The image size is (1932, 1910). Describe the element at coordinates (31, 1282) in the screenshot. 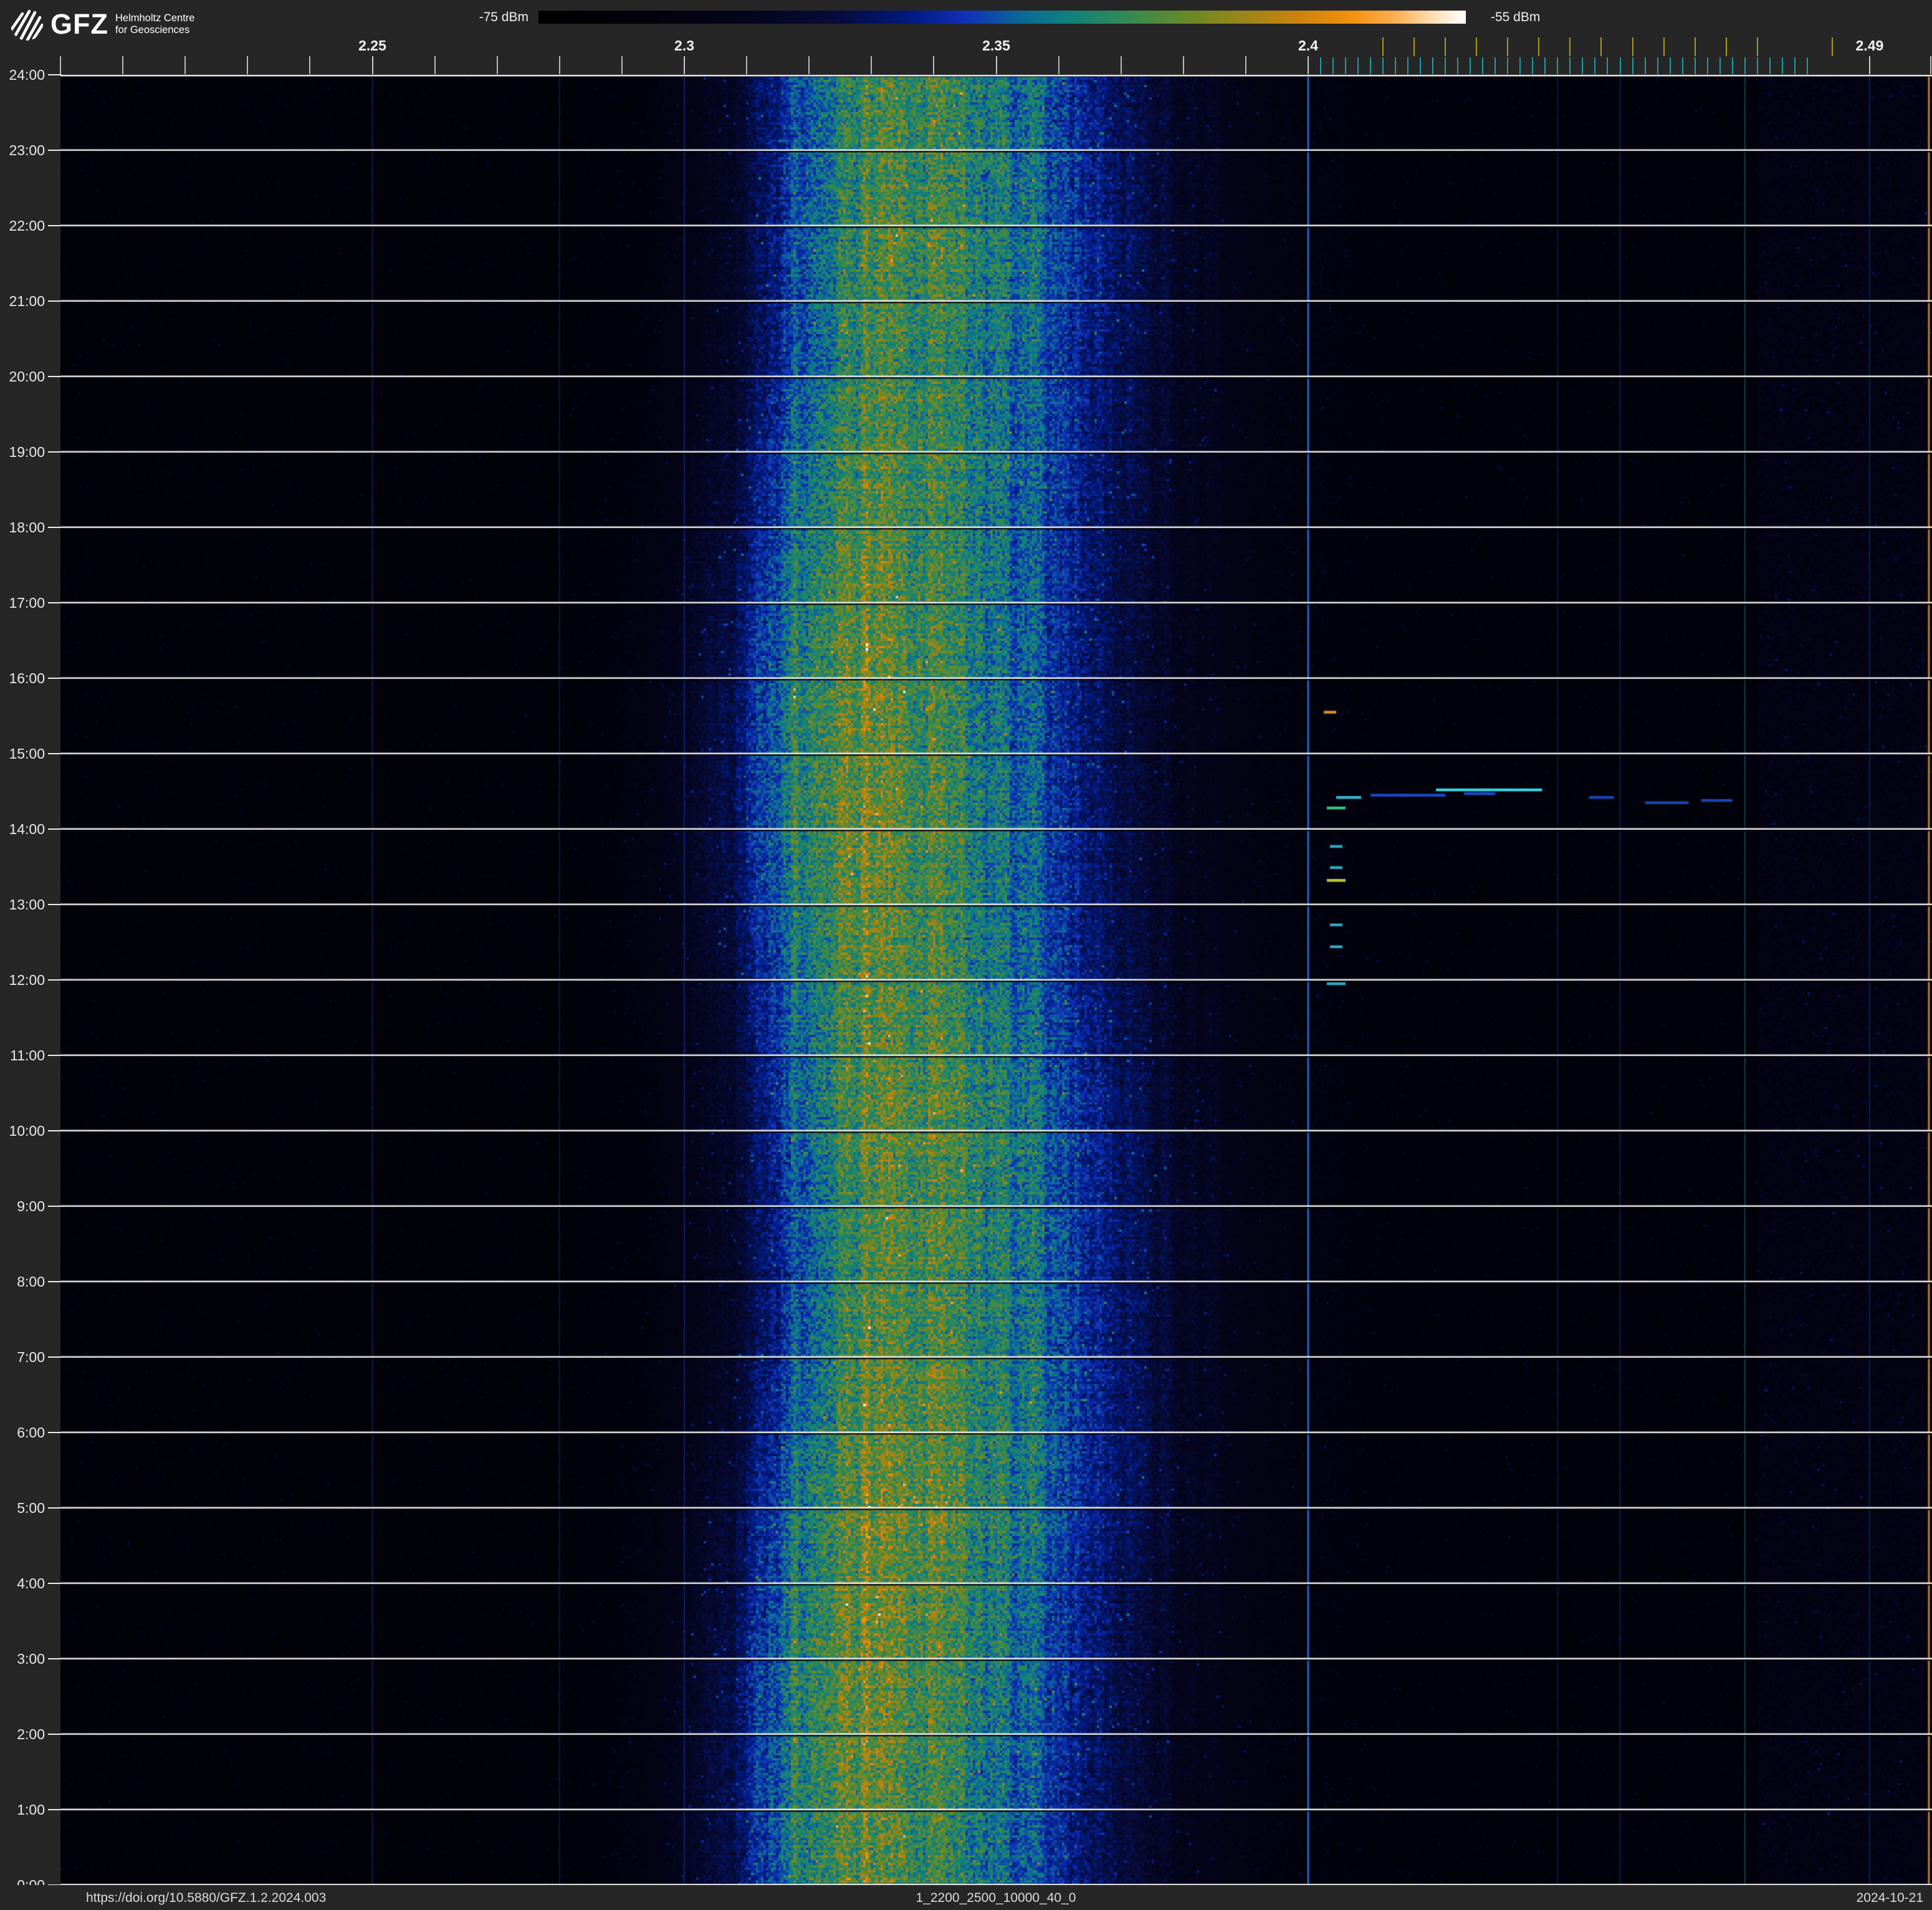

I see `time-tick-label: 8:00` at that location.